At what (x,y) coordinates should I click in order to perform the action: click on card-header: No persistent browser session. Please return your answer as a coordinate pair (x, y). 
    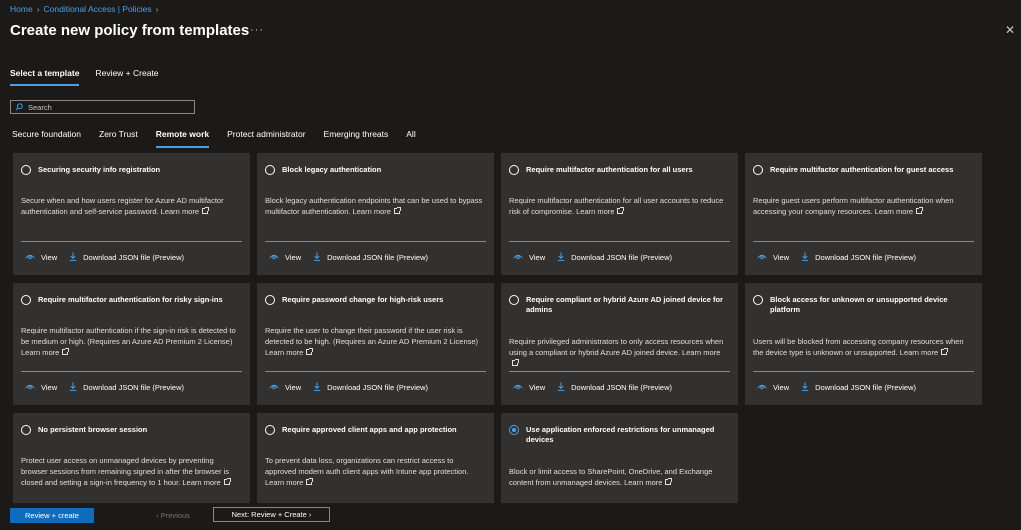
    Looking at the image, I should click on (131, 430).